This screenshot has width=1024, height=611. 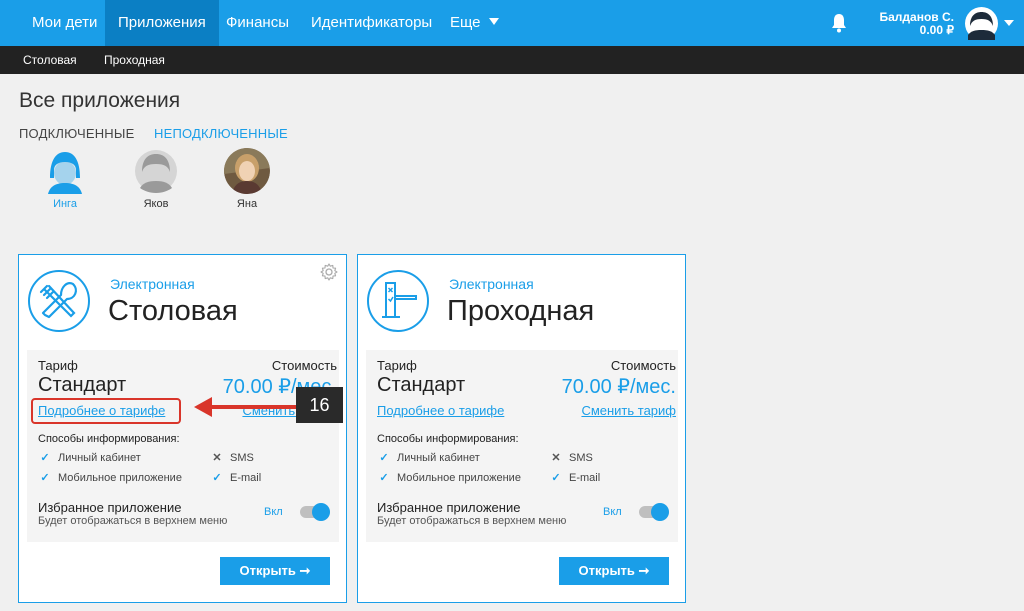 What do you see at coordinates (162, 23) in the screenshot?
I see `nav-applications: Приложения` at bounding box center [162, 23].